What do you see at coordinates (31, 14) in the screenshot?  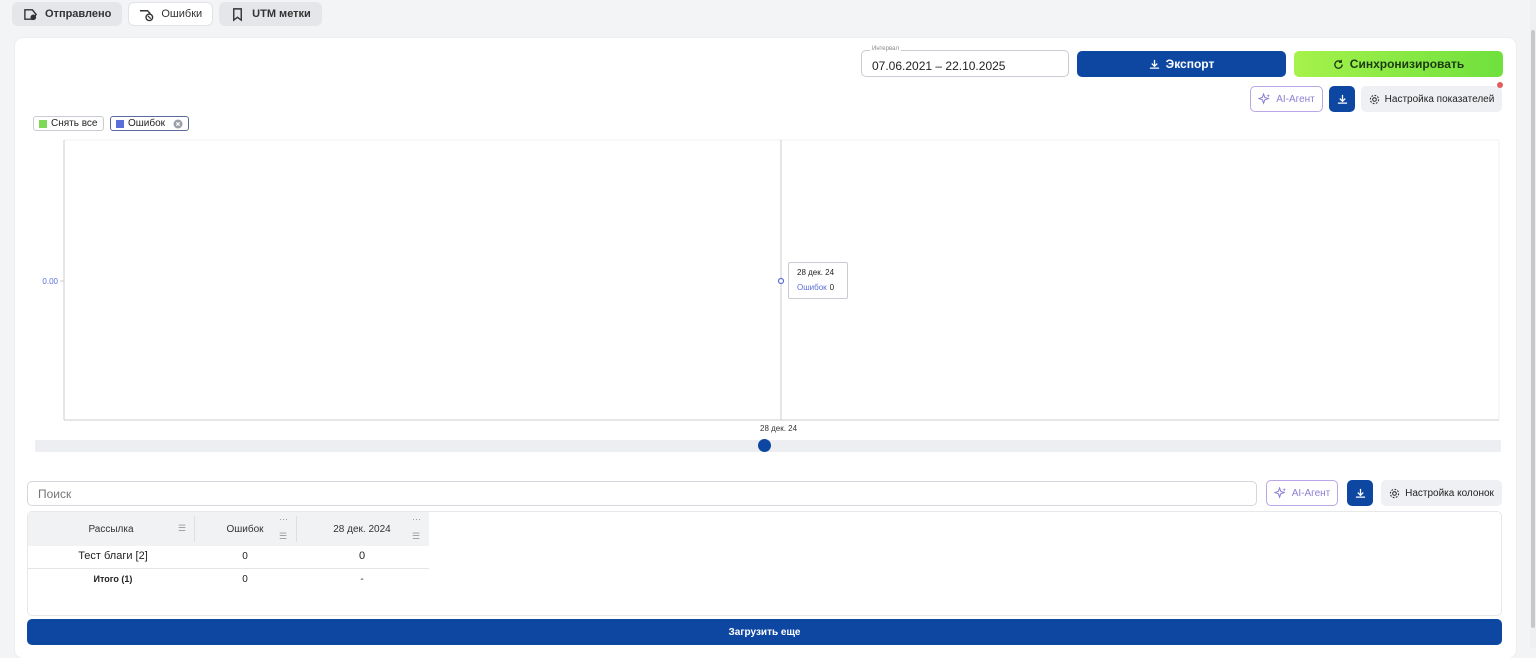 I see `send-icon` at bounding box center [31, 14].